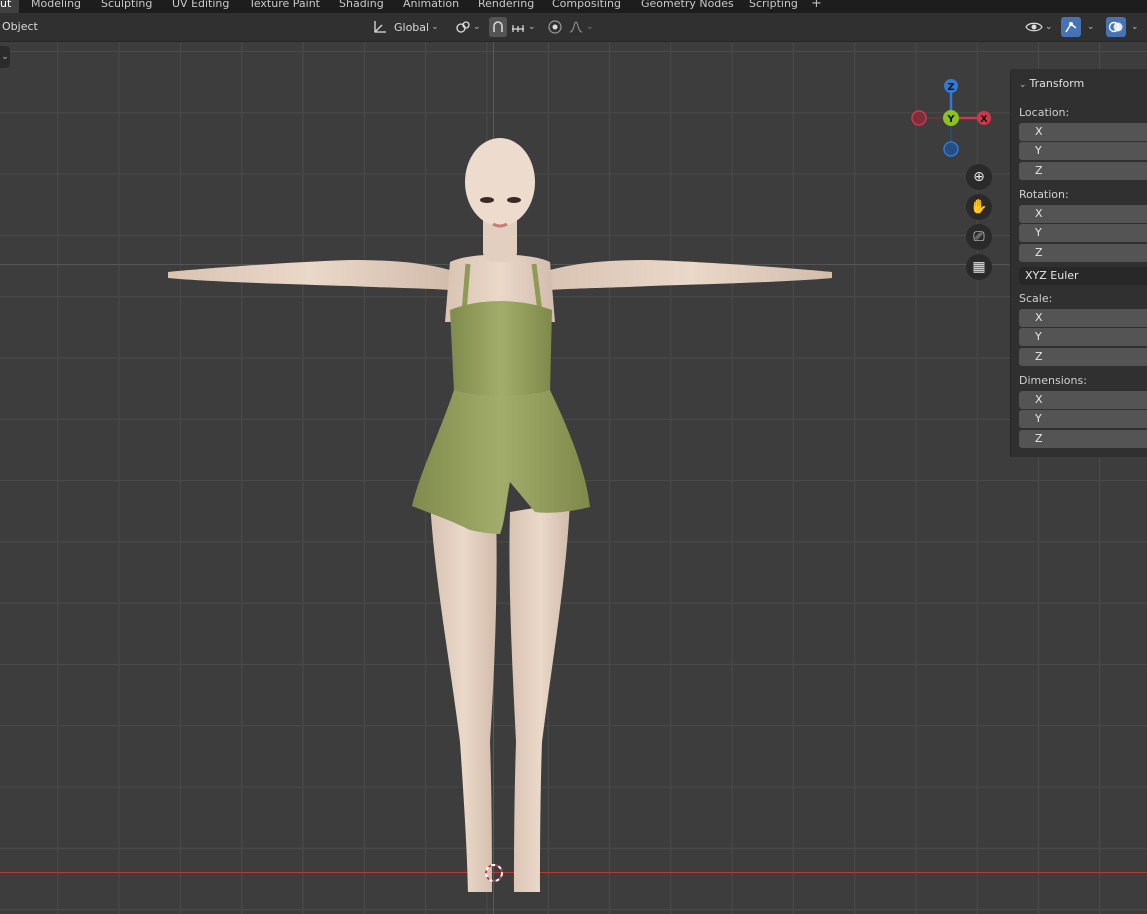  I want to click on falloff-curve-icon, so click(576, 27).